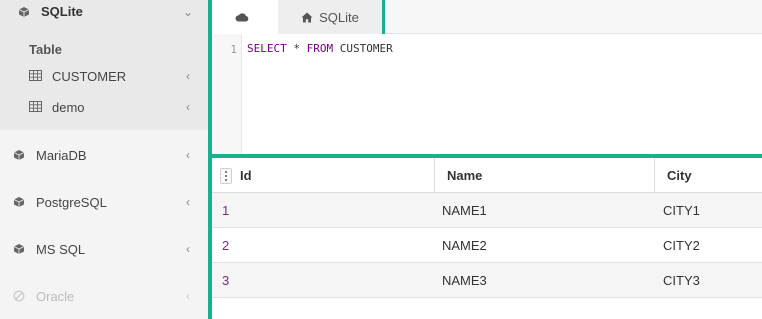  I want to click on tab-label: SQLite, so click(339, 17).